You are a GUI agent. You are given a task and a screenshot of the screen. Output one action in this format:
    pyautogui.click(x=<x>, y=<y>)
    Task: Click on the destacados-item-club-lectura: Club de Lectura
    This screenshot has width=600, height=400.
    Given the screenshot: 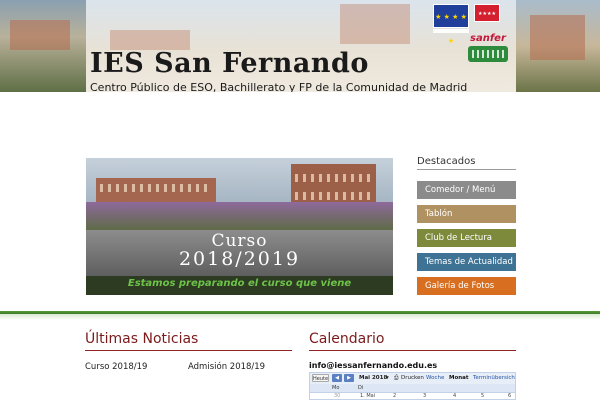 What is the action you would take?
    pyautogui.click(x=466, y=238)
    